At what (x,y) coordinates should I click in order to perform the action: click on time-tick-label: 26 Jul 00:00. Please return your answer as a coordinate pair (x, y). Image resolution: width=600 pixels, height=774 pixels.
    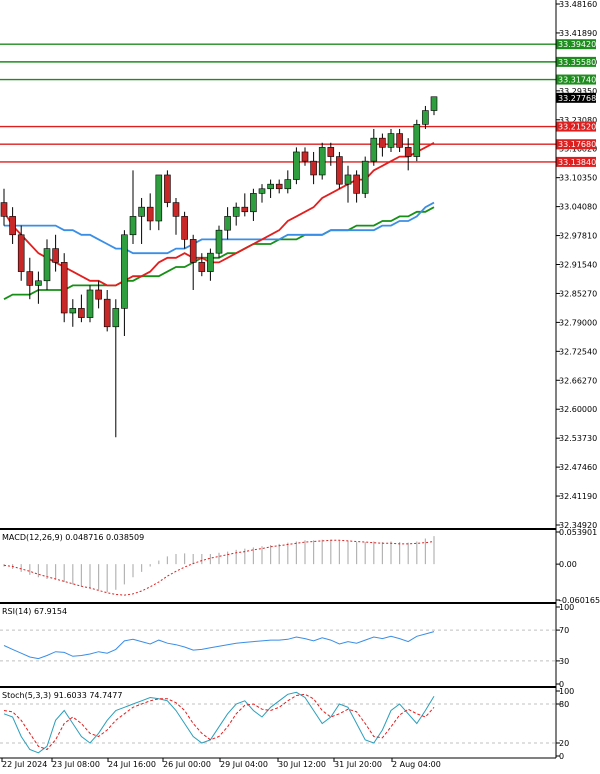
    Looking at the image, I should click on (187, 764).